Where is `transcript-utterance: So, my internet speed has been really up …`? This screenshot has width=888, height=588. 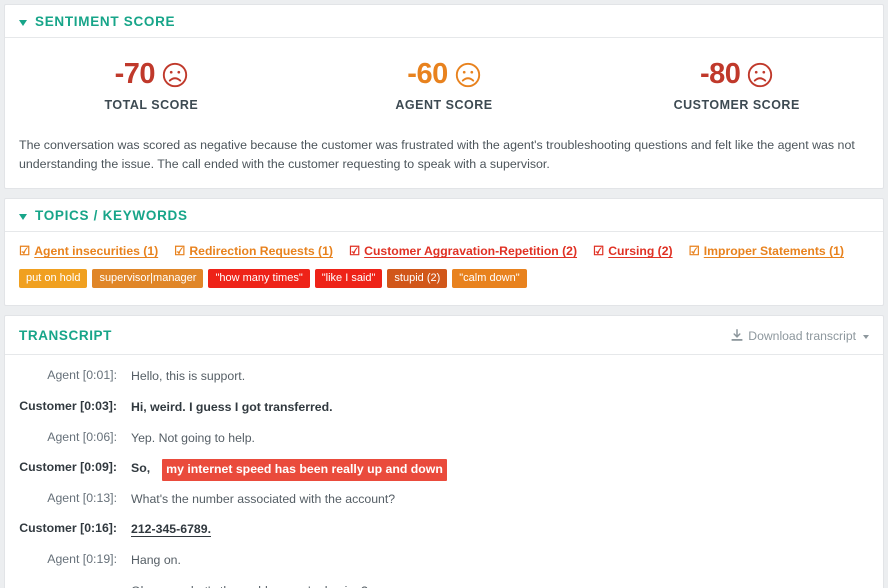 transcript-utterance: So, my internet speed has been really up … is located at coordinates (289, 470).